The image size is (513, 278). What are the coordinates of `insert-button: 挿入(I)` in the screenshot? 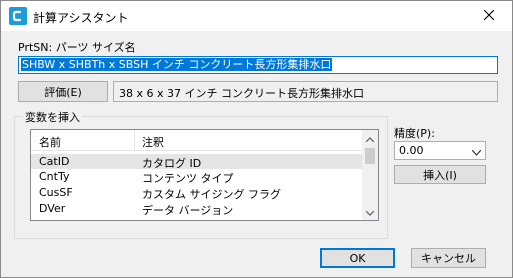 It's located at (440, 174).